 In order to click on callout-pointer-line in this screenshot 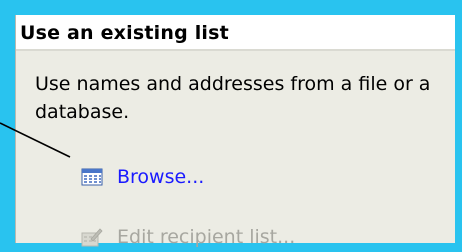, I will do `click(35, 140)`.